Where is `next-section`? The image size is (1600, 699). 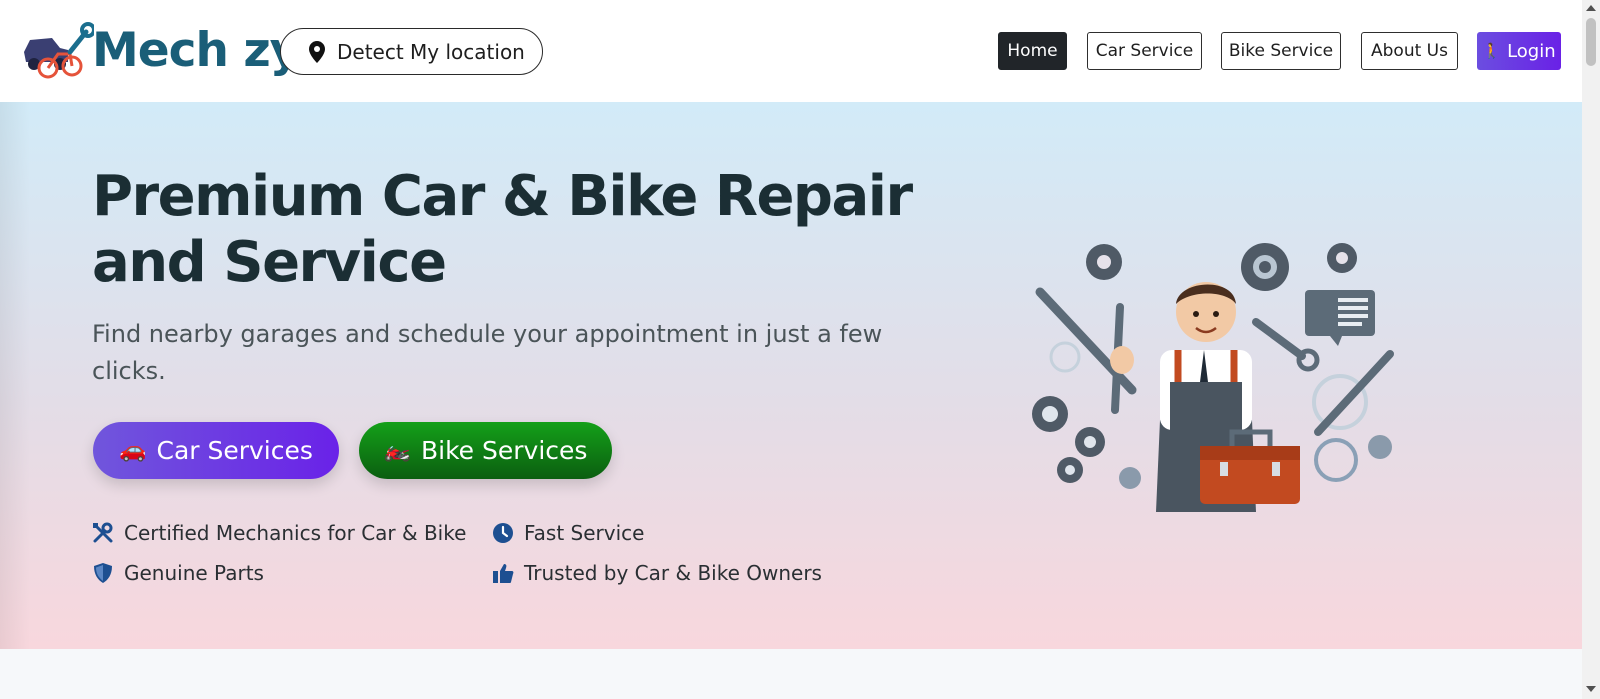 next-section is located at coordinates (791, 674).